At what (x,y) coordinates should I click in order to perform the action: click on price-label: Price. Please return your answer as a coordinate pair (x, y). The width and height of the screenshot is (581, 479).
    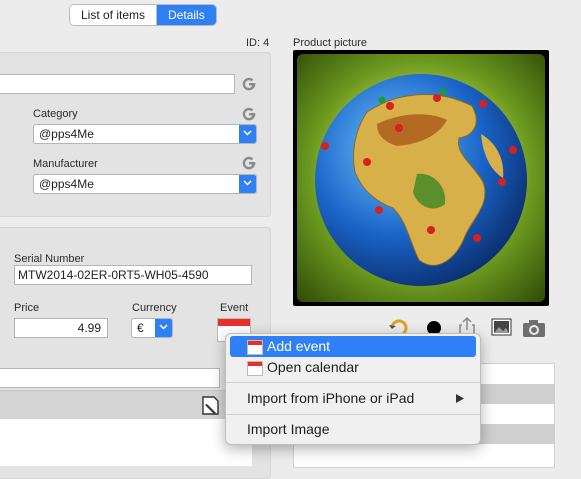
    Looking at the image, I should click on (27, 308).